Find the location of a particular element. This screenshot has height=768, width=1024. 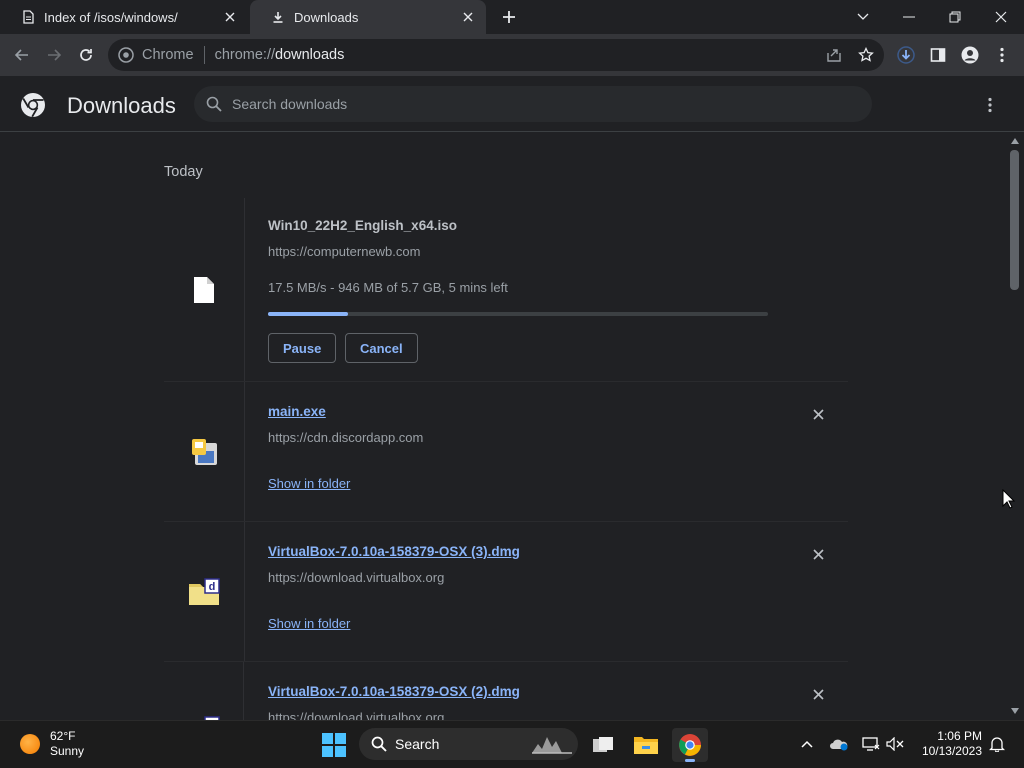

tab-title: Downloads is located at coordinates (326, 17).